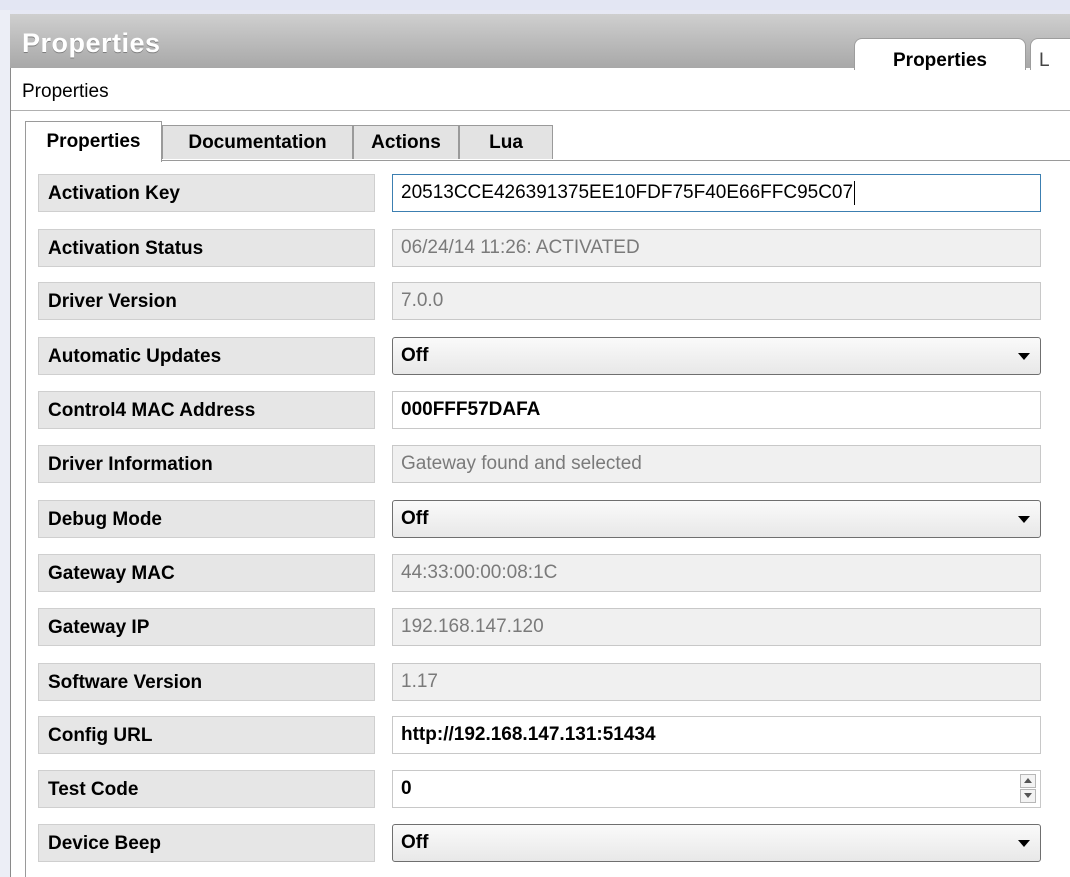  What do you see at coordinates (206, 248) in the screenshot?
I see `label-activation-status: Activation Status` at bounding box center [206, 248].